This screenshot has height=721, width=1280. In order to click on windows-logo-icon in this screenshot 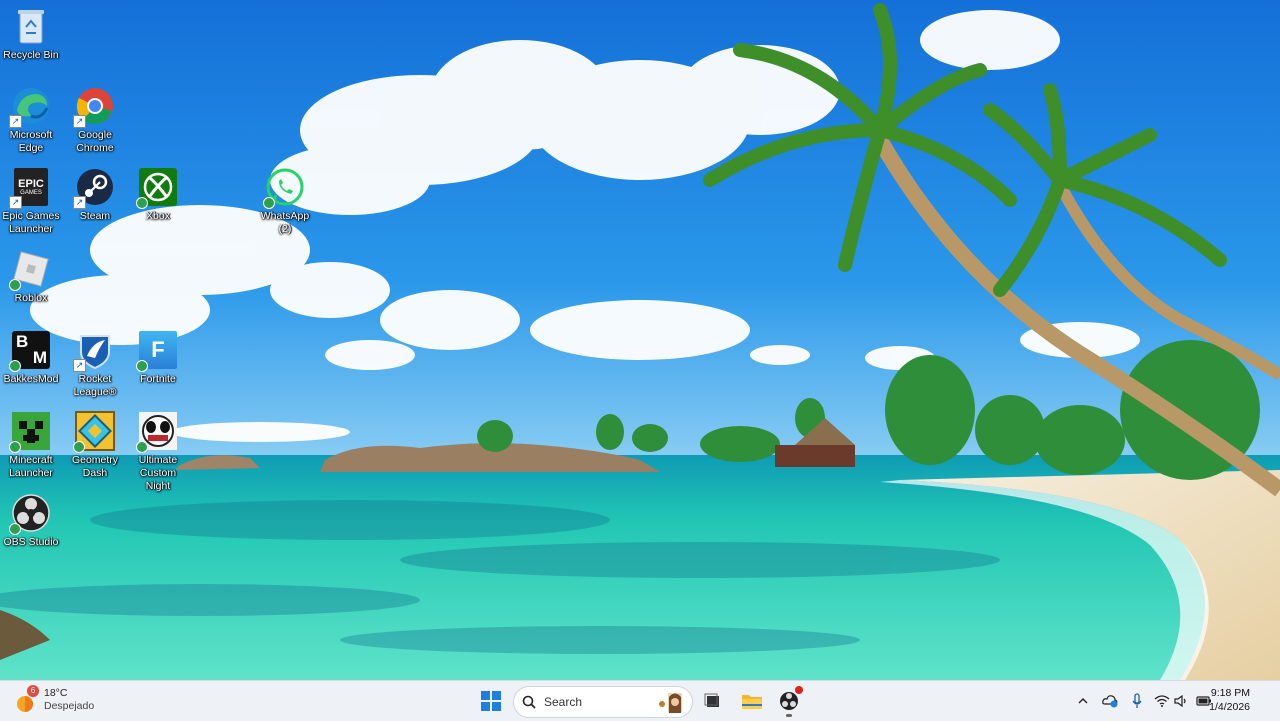, I will do `click(491, 701)`.